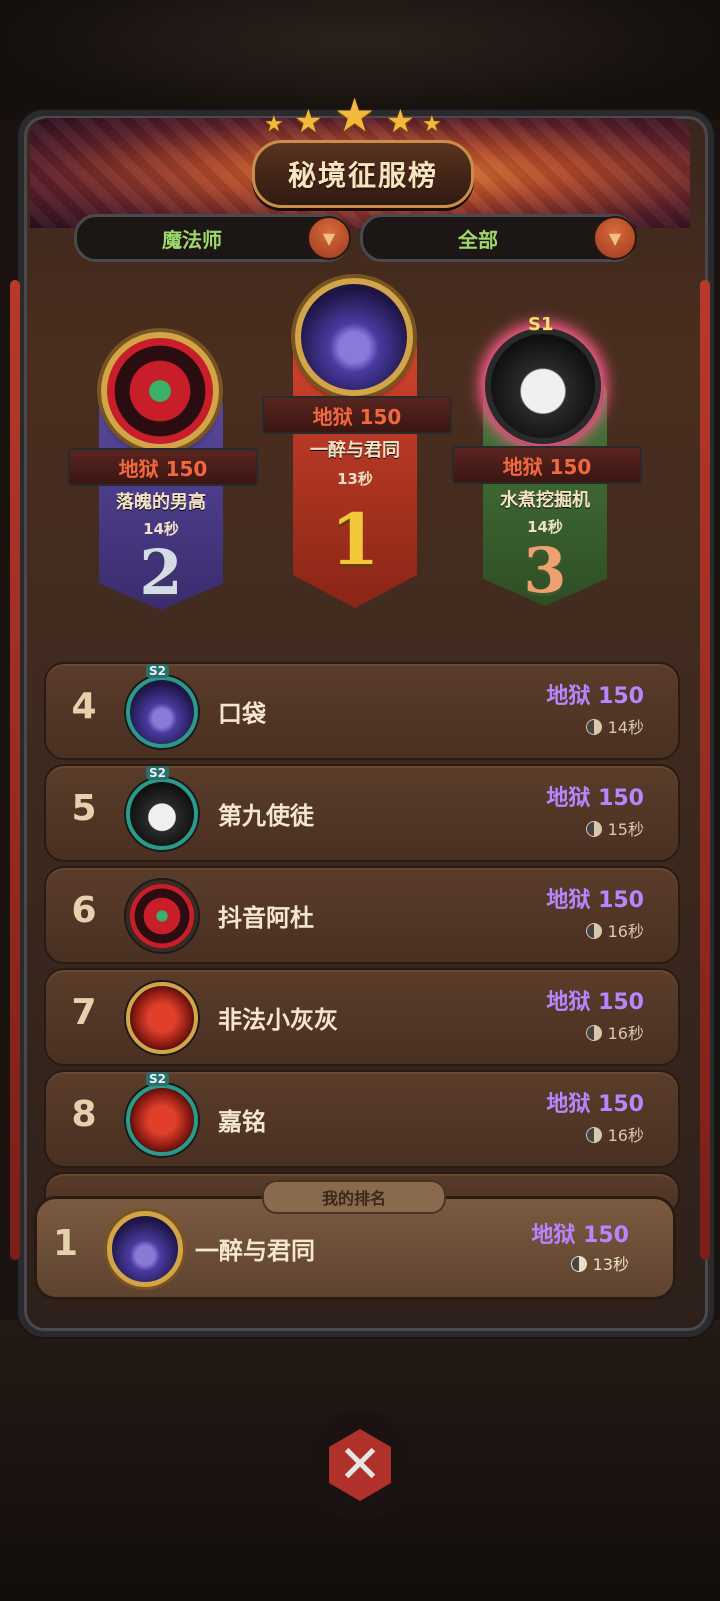  I want to click on podium-rank-number: 3, so click(545, 570).